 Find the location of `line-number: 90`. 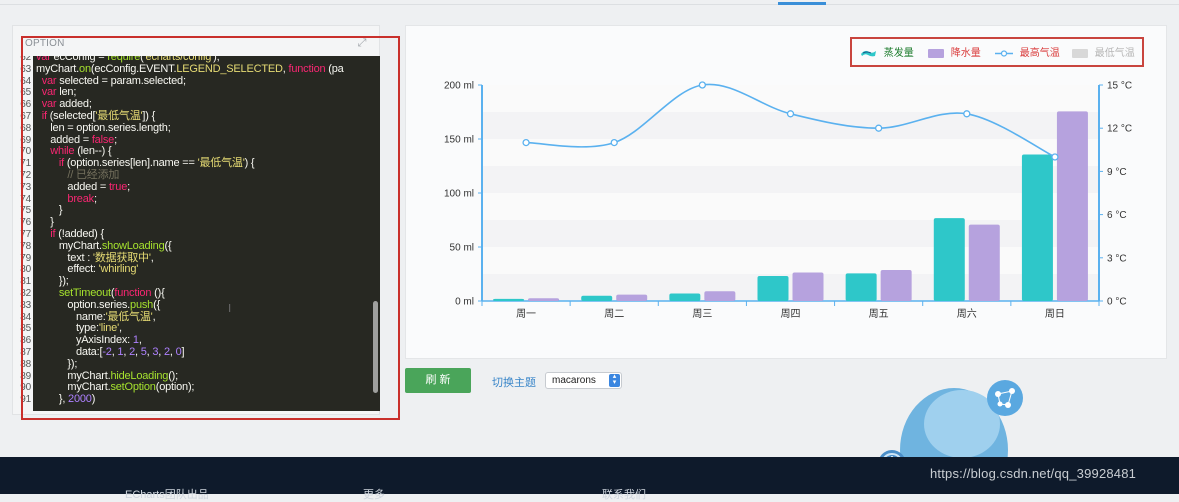

line-number: 90 is located at coordinates (25, 388).